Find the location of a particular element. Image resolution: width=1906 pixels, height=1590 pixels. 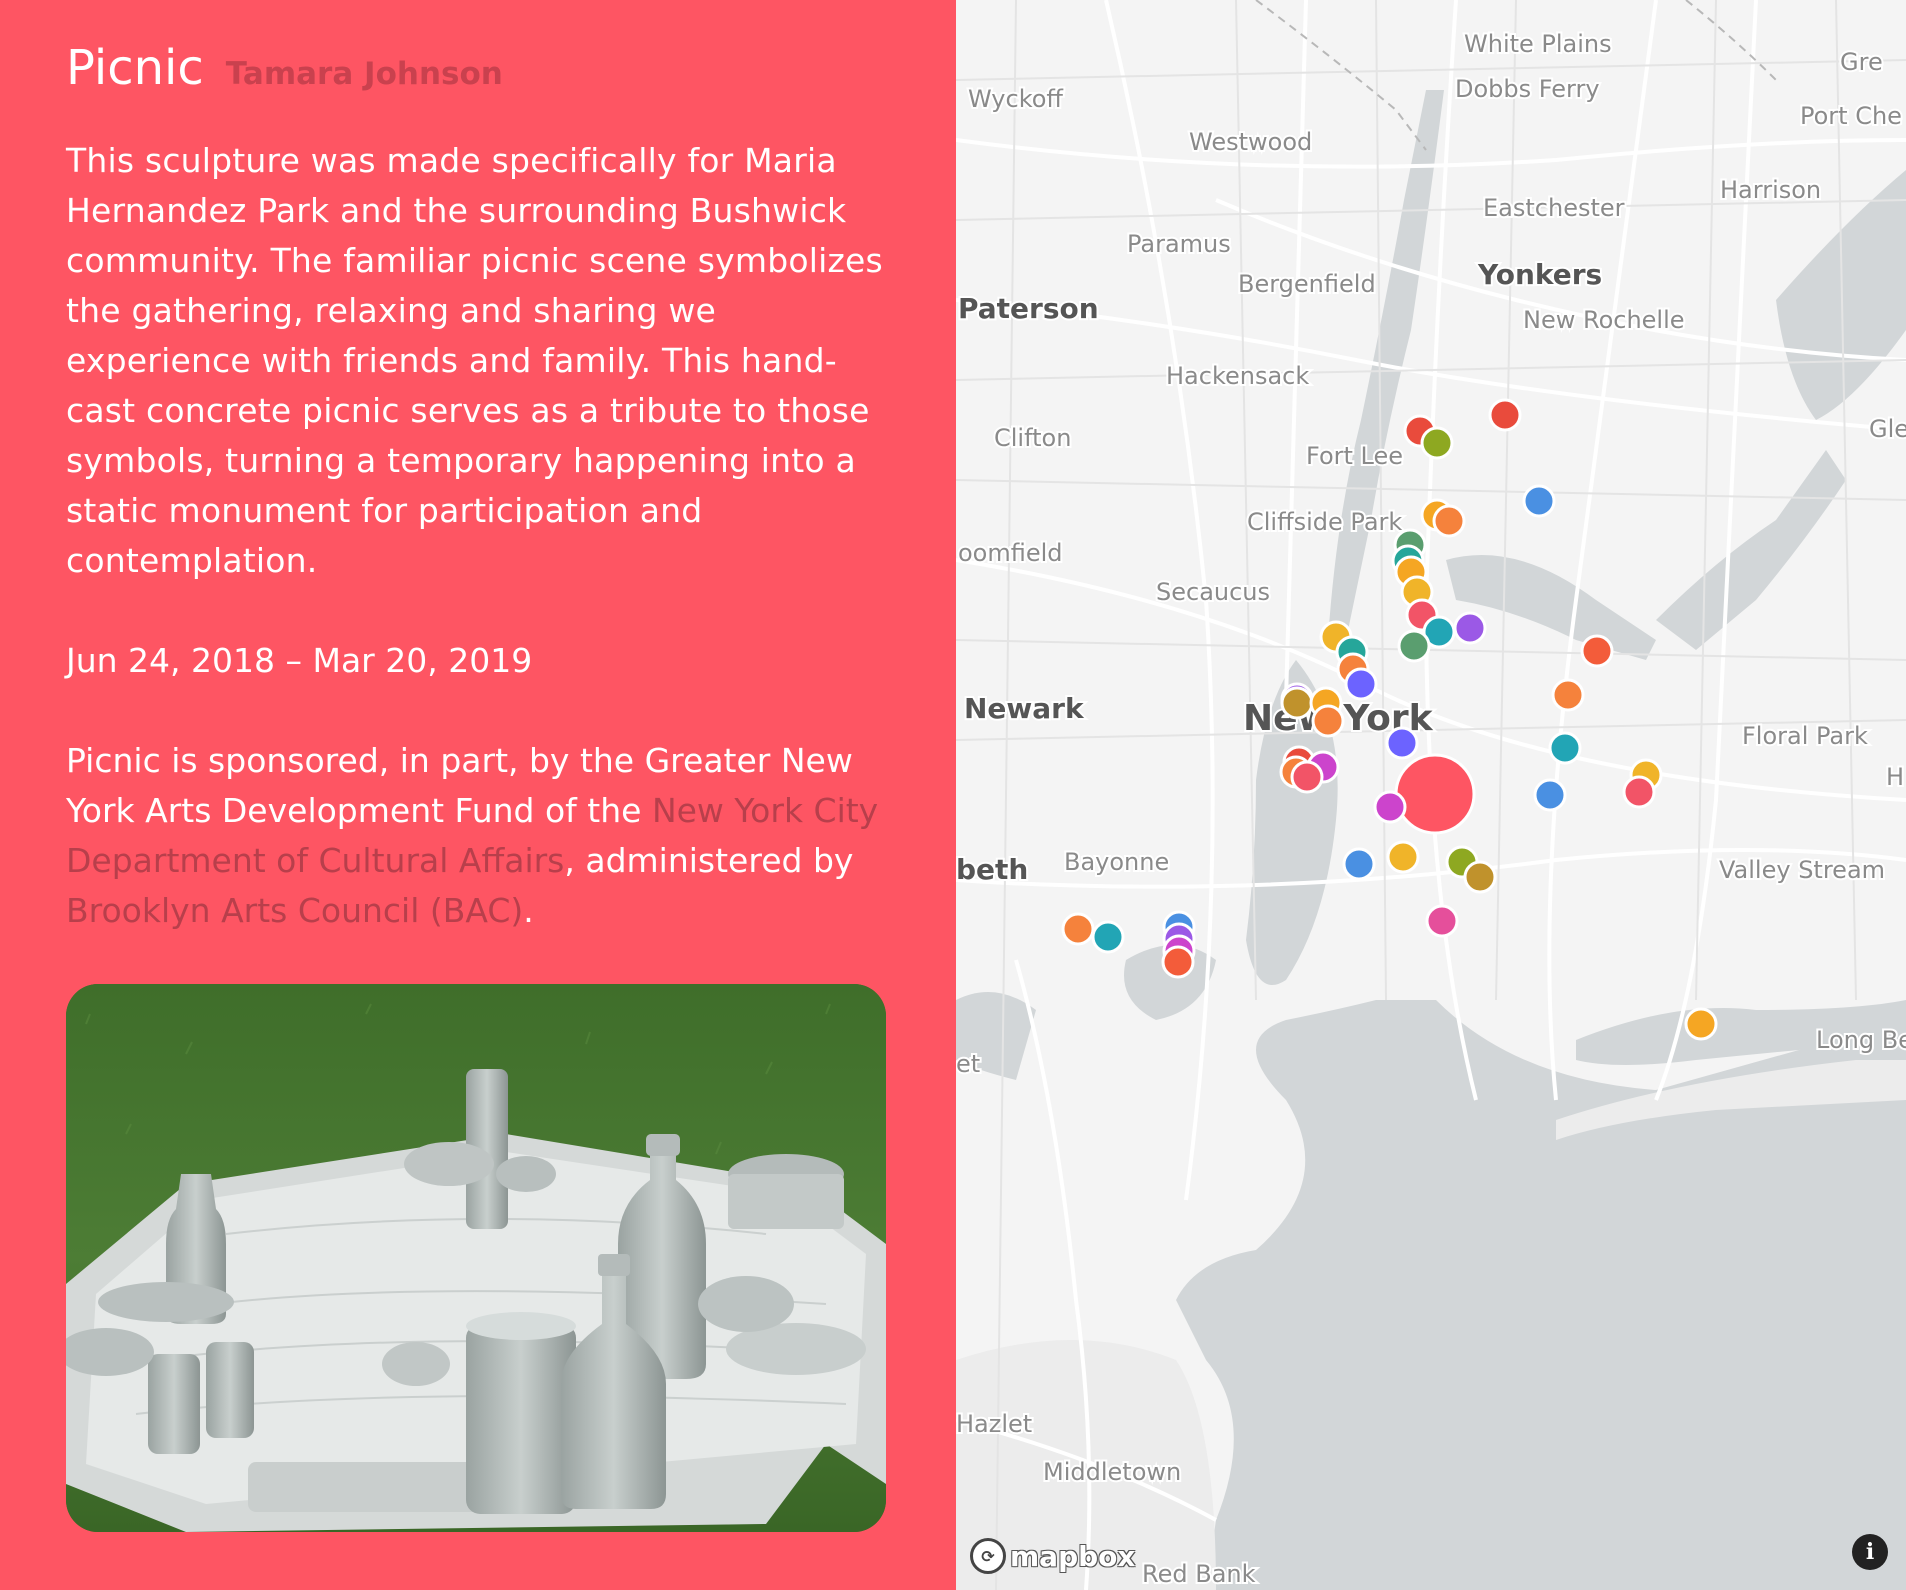

place-label: Fort Lee is located at coordinates (1354, 456).